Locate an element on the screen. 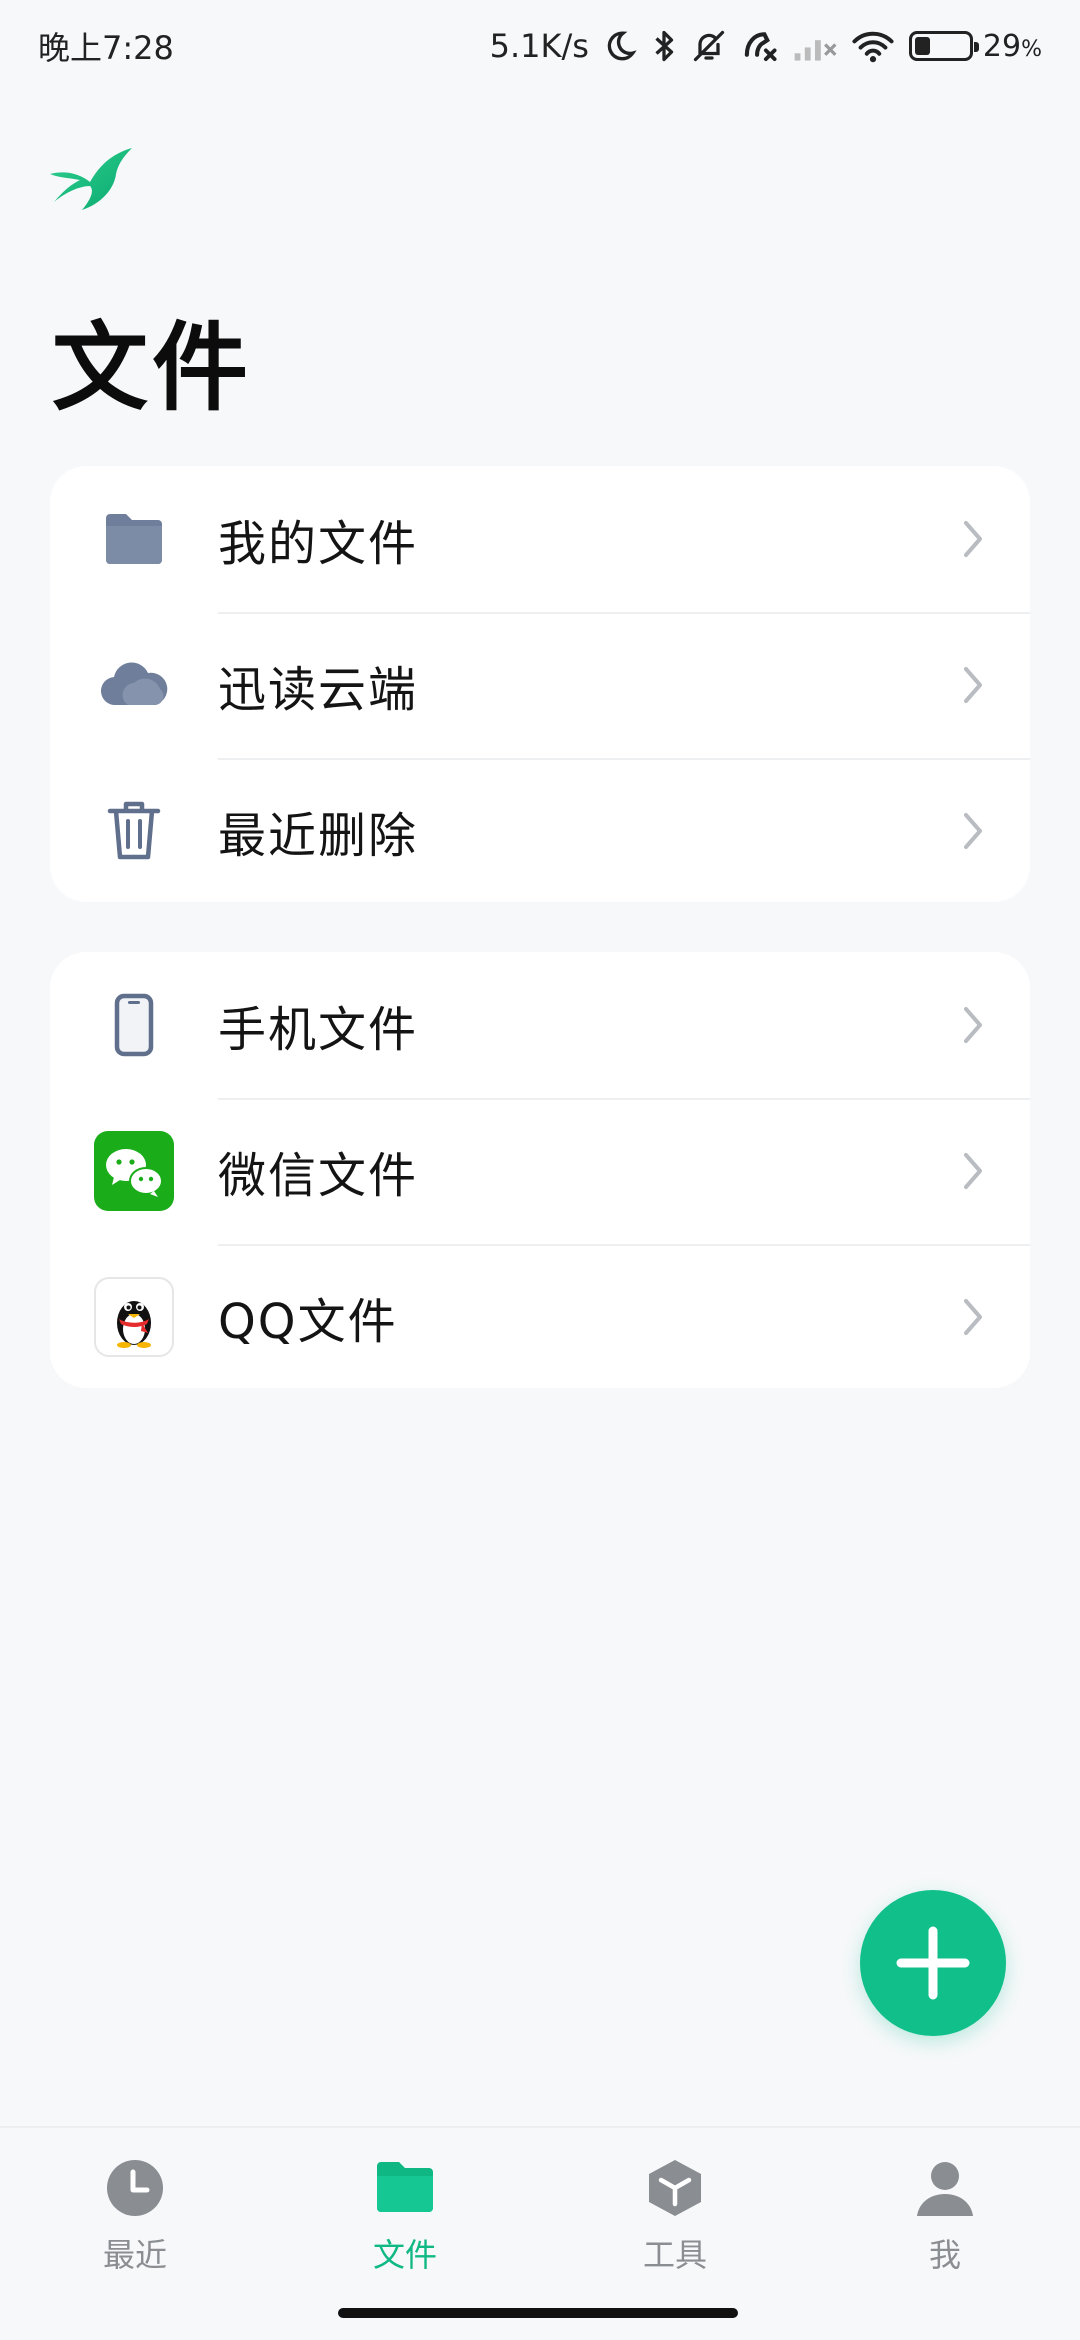 The height and width of the screenshot is (2340, 1080). nav-label: 最近 is located at coordinates (134, 2255).